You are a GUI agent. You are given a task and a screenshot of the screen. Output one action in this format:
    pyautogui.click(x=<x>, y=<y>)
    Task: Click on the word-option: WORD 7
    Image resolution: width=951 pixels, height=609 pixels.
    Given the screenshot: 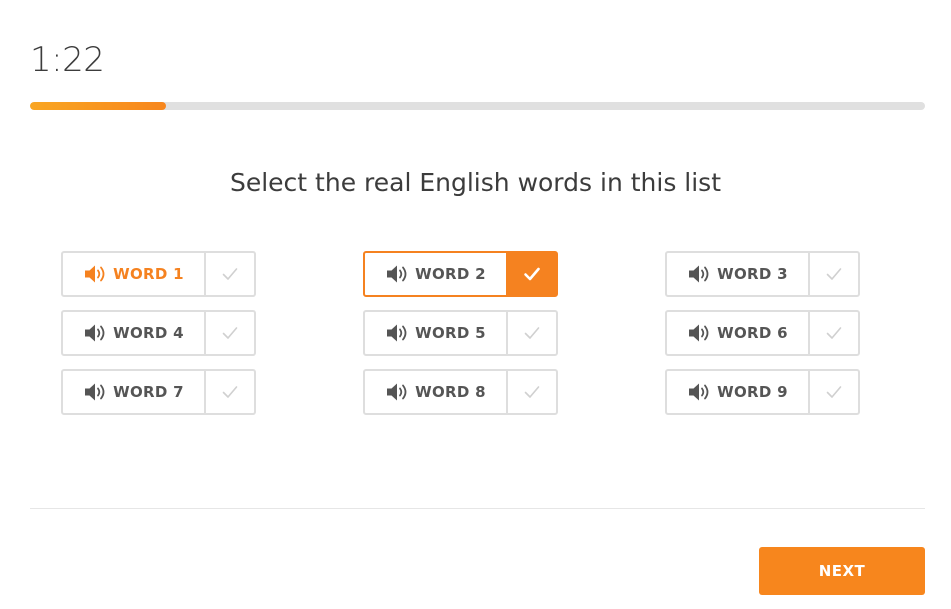 What is the action you would take?
    pyautogui.click(x=158, y=392)
    